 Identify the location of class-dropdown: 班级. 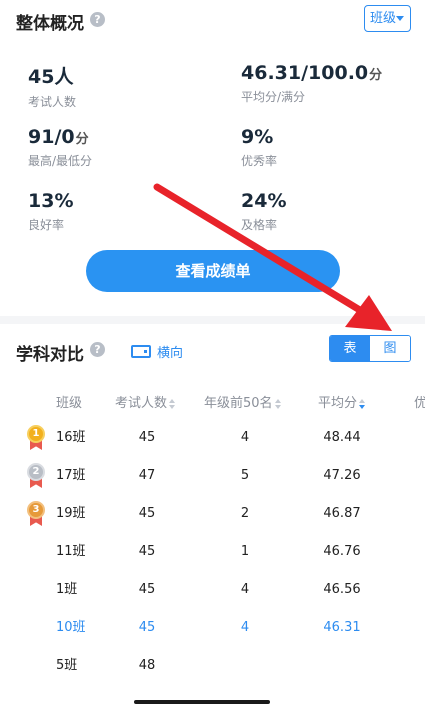
(387, 18).